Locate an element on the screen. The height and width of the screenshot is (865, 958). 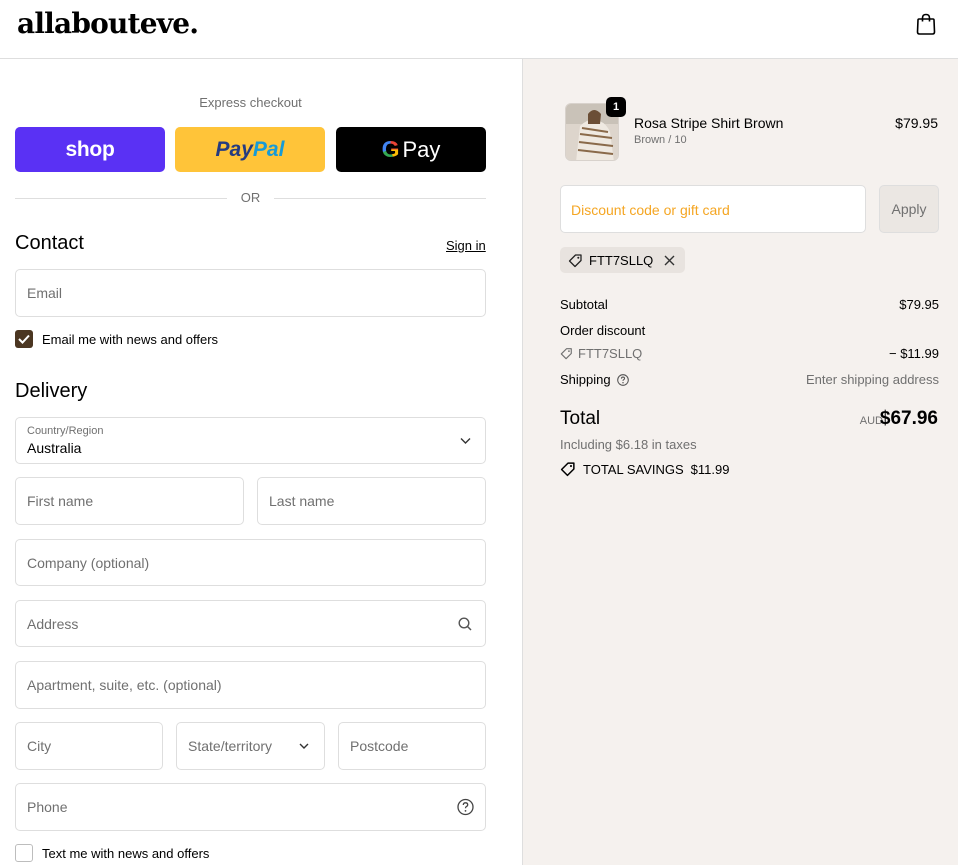
apartment-placeholder: Apartment, suite, etc. (optional) is located at coordinates (124, 685).